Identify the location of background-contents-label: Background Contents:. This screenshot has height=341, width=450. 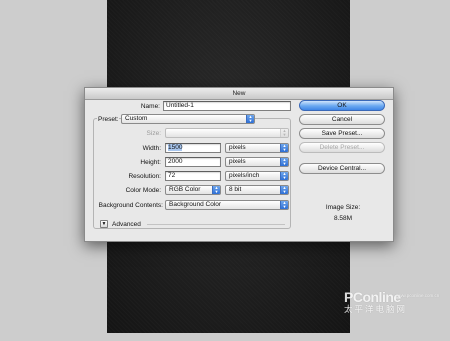
(130, 205).